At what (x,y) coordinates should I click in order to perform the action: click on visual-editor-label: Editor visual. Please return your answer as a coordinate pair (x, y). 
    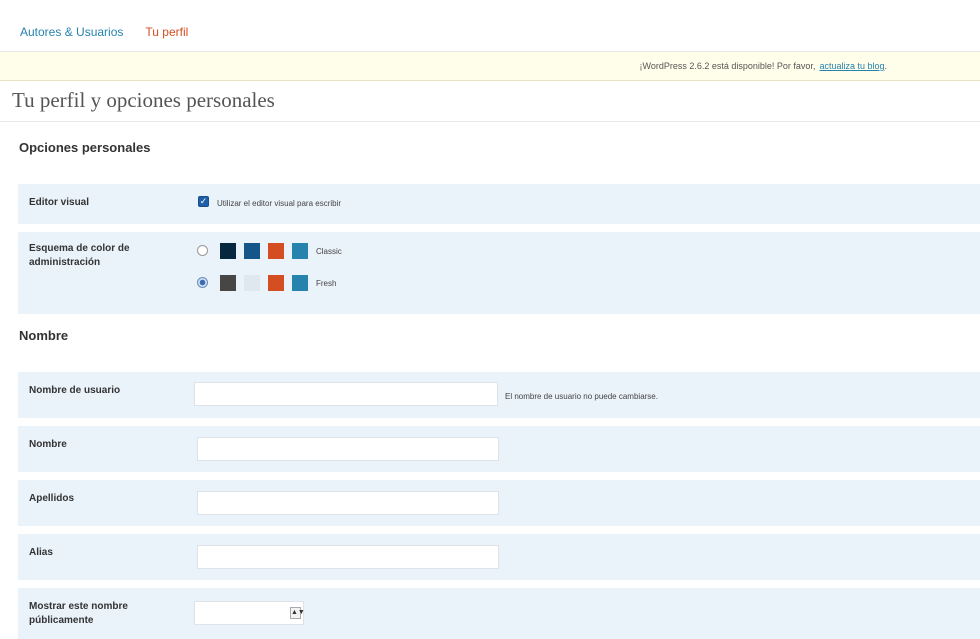
    Looking at the image, I should click on (59, 202).